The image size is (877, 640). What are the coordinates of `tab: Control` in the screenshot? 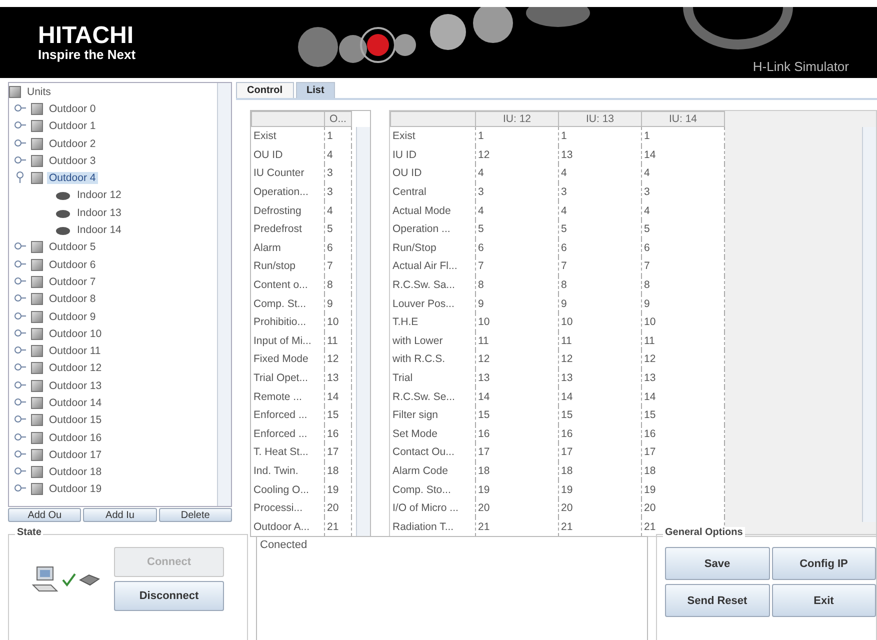 It's located at (265, 90).